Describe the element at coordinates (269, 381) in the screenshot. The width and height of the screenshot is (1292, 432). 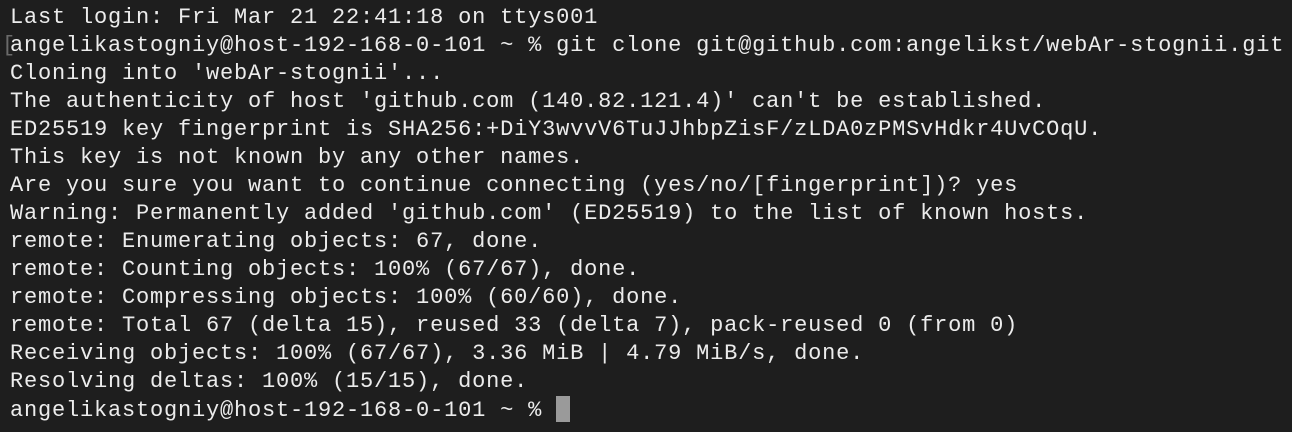
I see `terminal-line: Resolving deltas: 100% (15/15), done.` at that location.